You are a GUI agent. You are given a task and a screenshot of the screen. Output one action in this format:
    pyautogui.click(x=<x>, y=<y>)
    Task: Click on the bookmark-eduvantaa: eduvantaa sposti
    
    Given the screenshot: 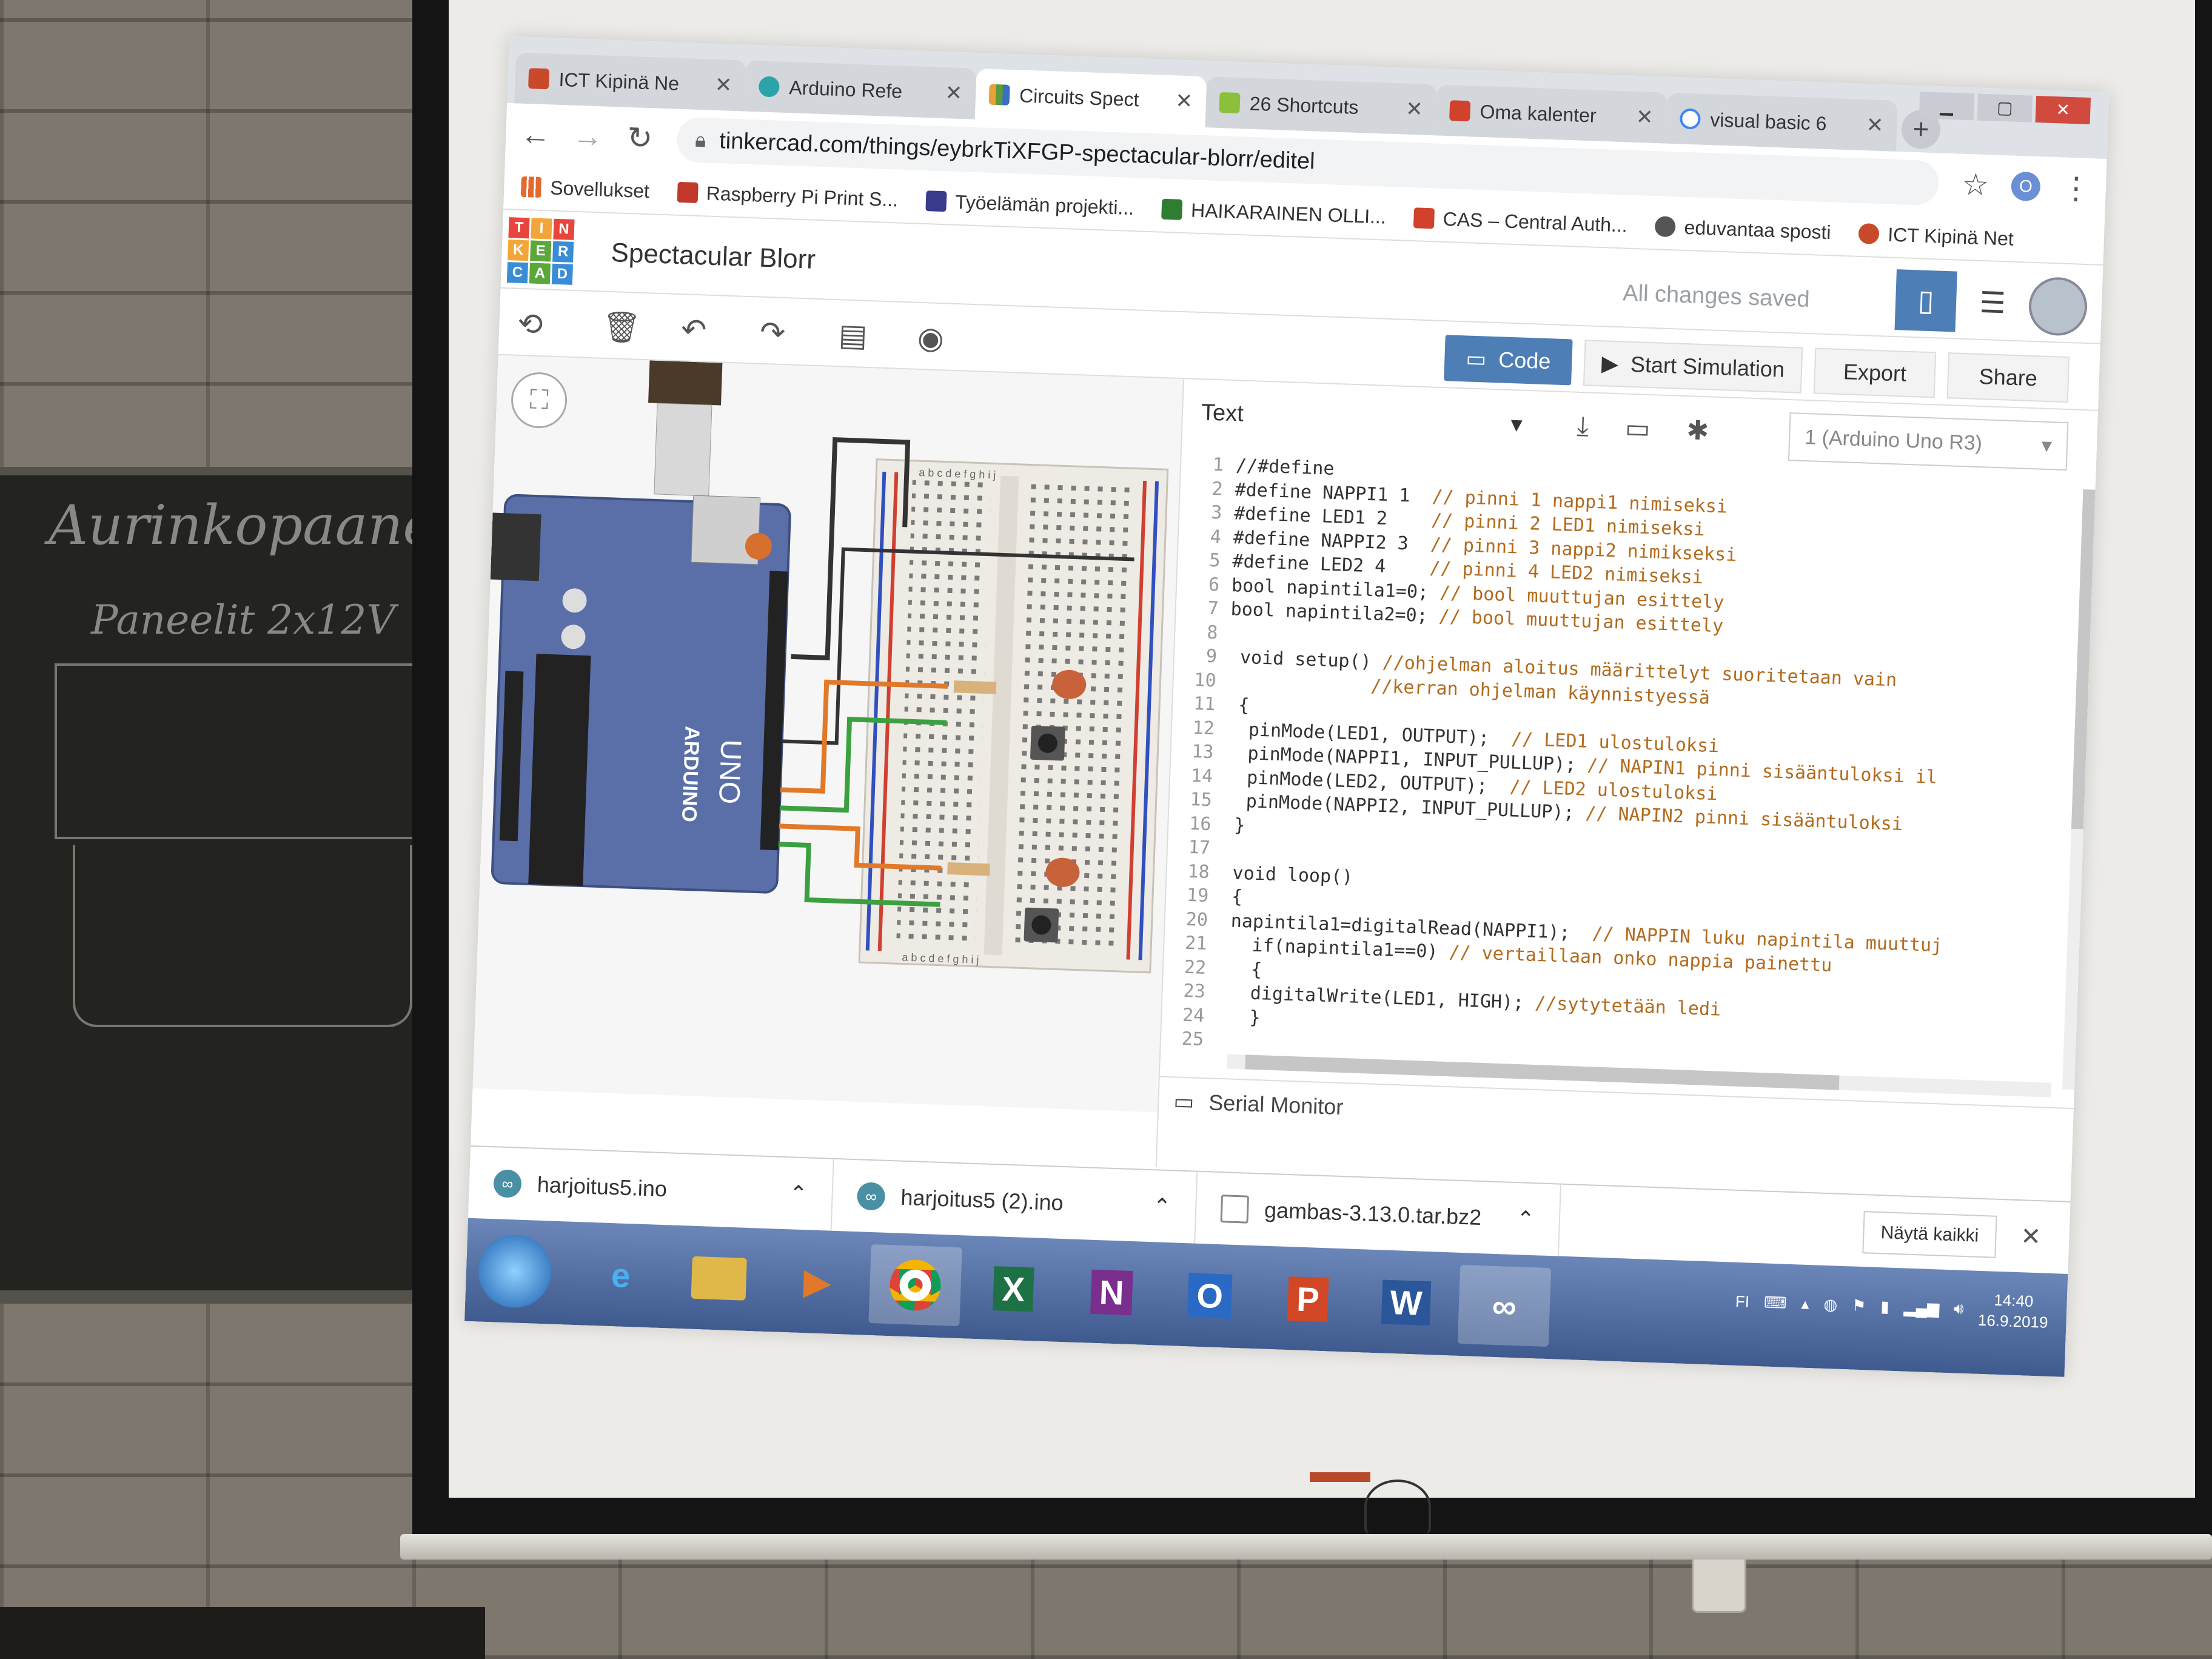 What is the action you would take?
    pyautogui.click(x=1743, y=230)
    